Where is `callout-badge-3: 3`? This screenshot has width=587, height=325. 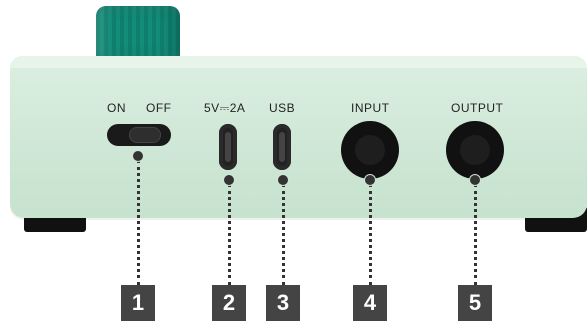
callout-badge-3: 3 is located at coordinates (283, 303).